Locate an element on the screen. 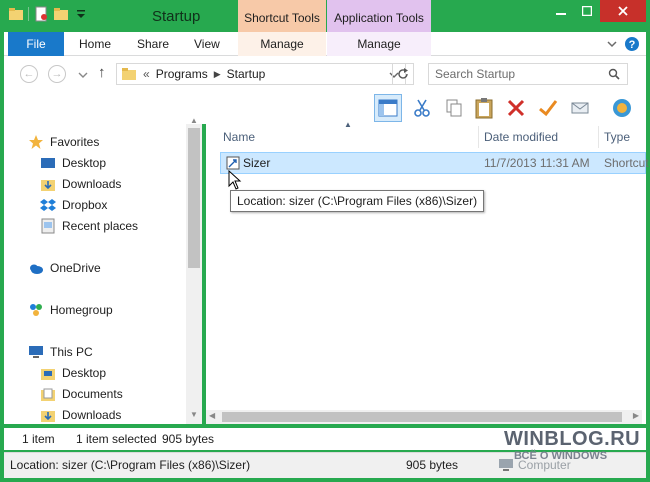 This screenshot has width=650, height=482. copy-button is located at coordinates (454, 108).